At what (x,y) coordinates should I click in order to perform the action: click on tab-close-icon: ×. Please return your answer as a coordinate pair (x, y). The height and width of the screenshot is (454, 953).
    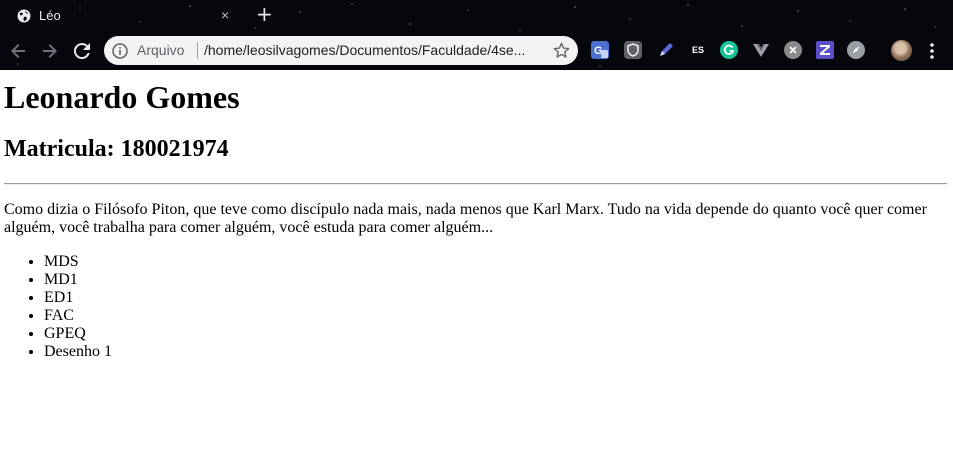
    Looking at the image, I should click on (225, 15).